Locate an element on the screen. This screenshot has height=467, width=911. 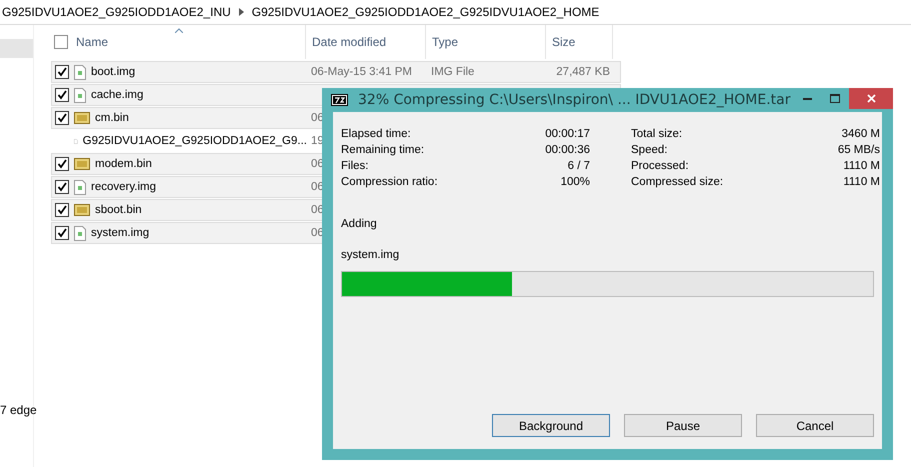
stat-label: Processed: is located at coordinates (660, 166).